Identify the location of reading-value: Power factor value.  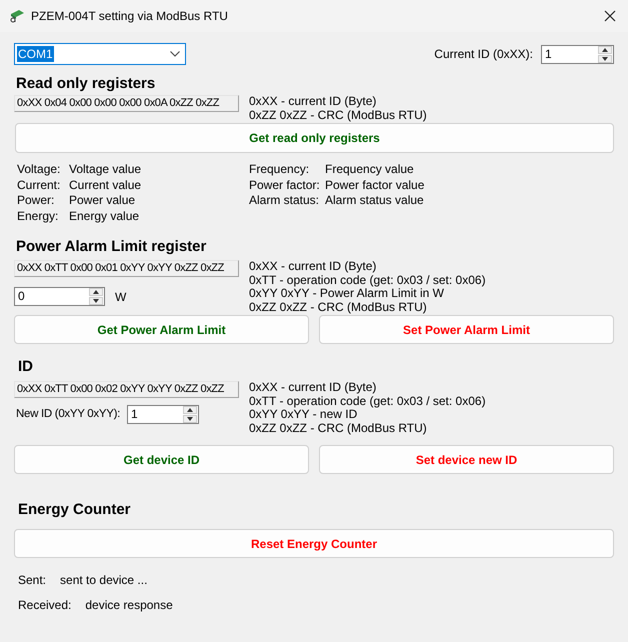
(374, 185).